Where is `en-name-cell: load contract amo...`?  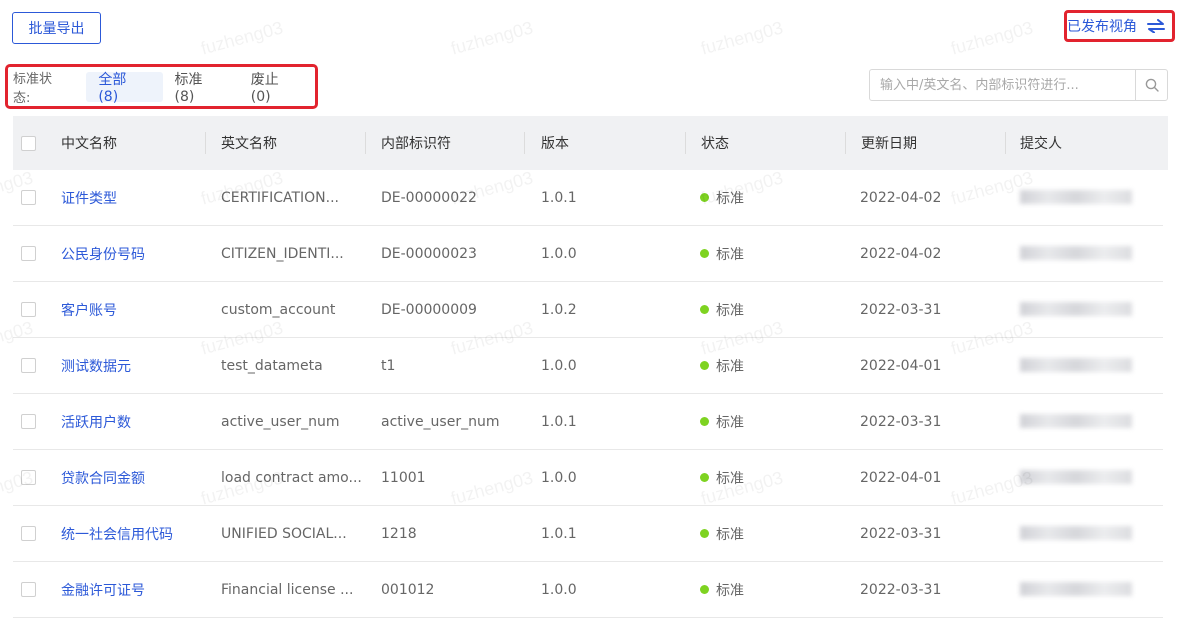
en-name-cell: load contract amo... is located at coordinates (291, 477).